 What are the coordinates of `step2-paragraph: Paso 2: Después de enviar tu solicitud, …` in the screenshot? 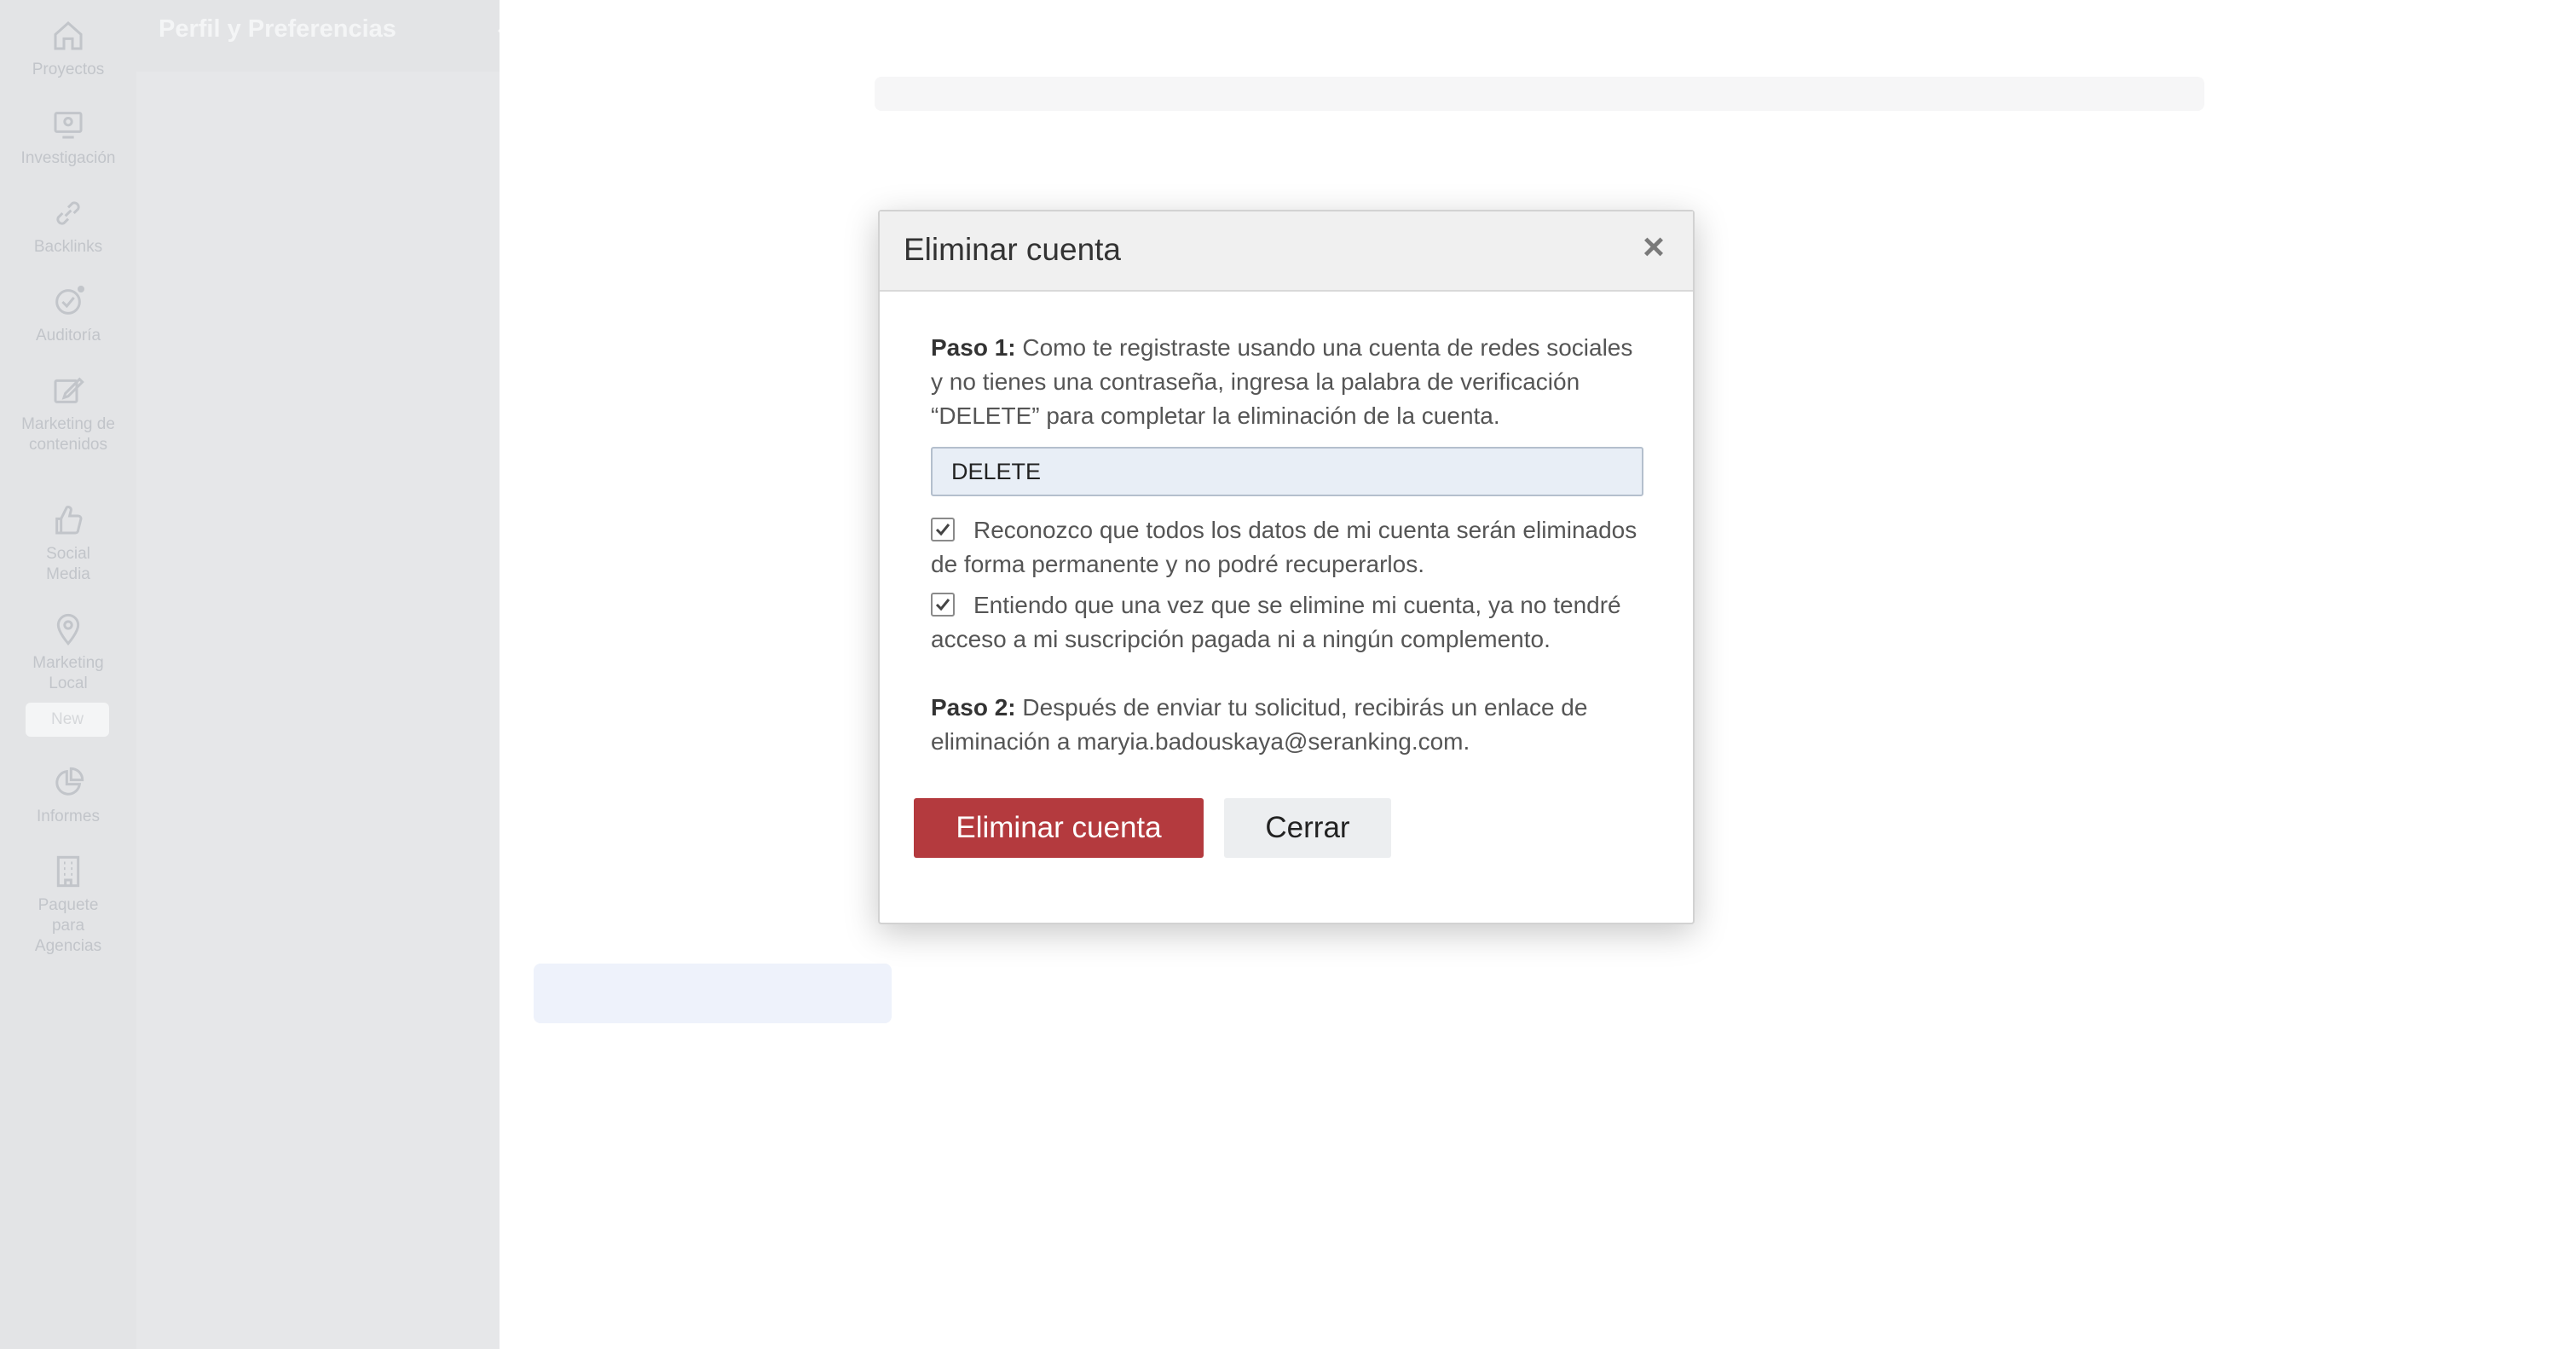 It's located at (1289, 725).